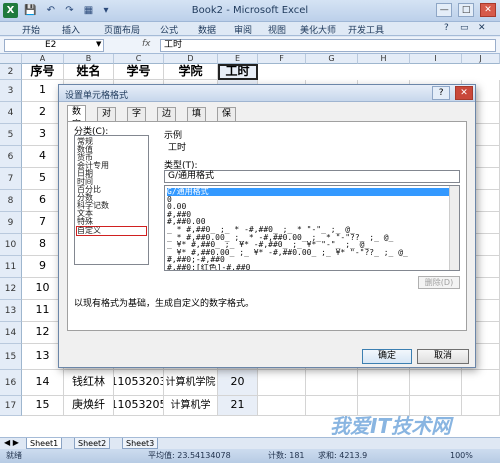 This screenshot has width=500, height=463. I want to click on status-average: 平均值: 23.54134078, so click(189, 455).